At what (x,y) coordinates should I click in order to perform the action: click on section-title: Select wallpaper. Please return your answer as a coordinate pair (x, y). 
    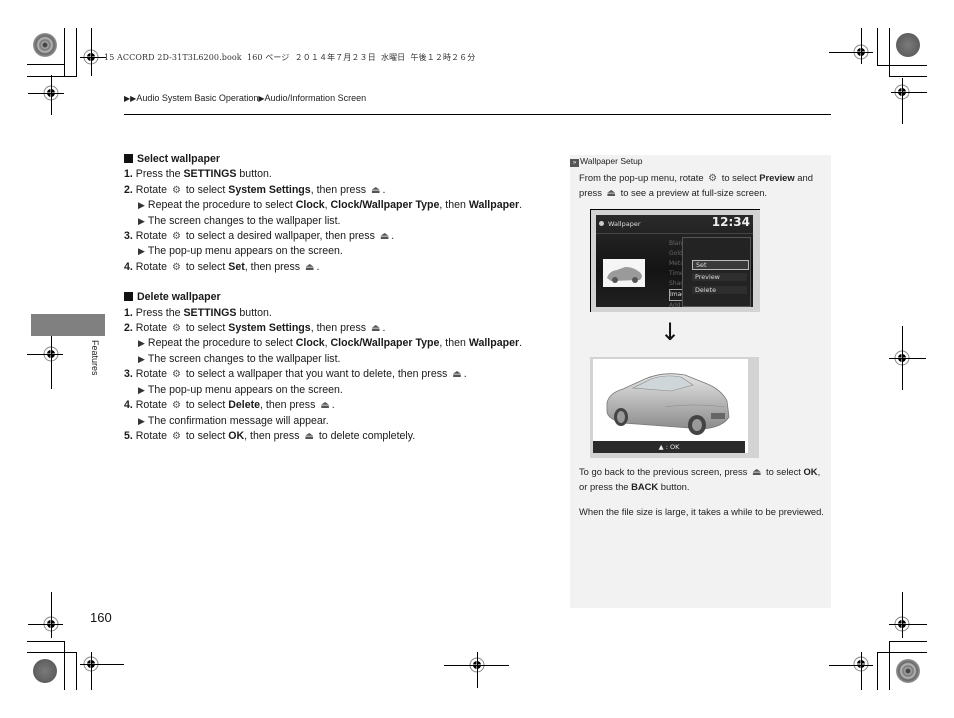
    Looking at the image, I should click on (339, 159).